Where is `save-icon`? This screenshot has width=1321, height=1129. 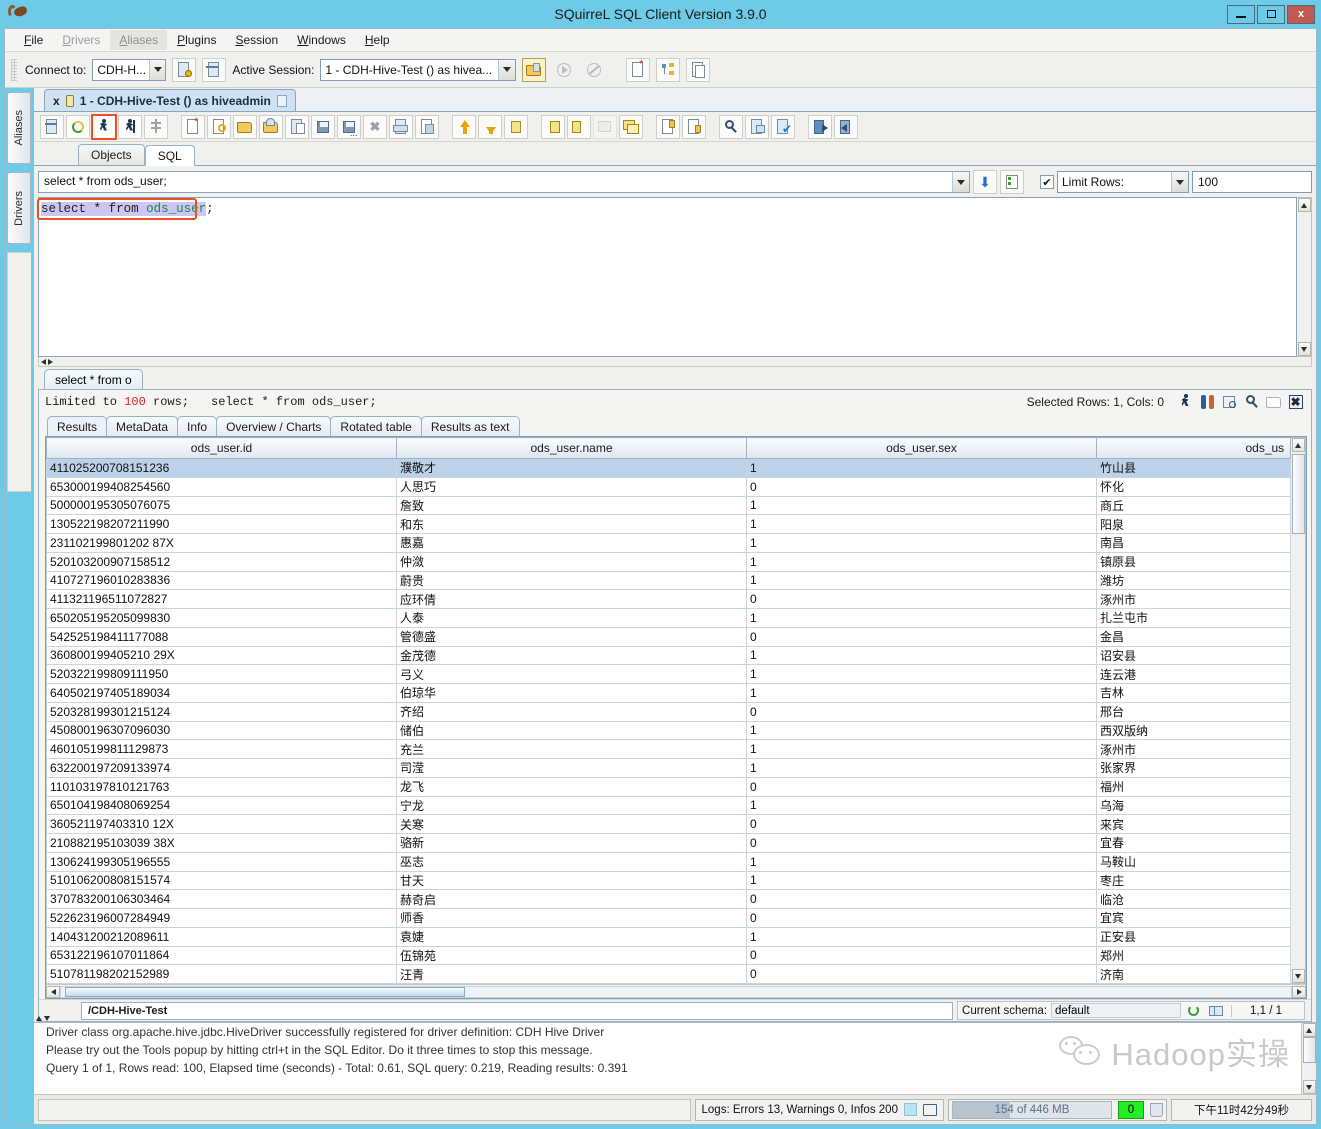 save-icon is located at coordinates (323, 126).